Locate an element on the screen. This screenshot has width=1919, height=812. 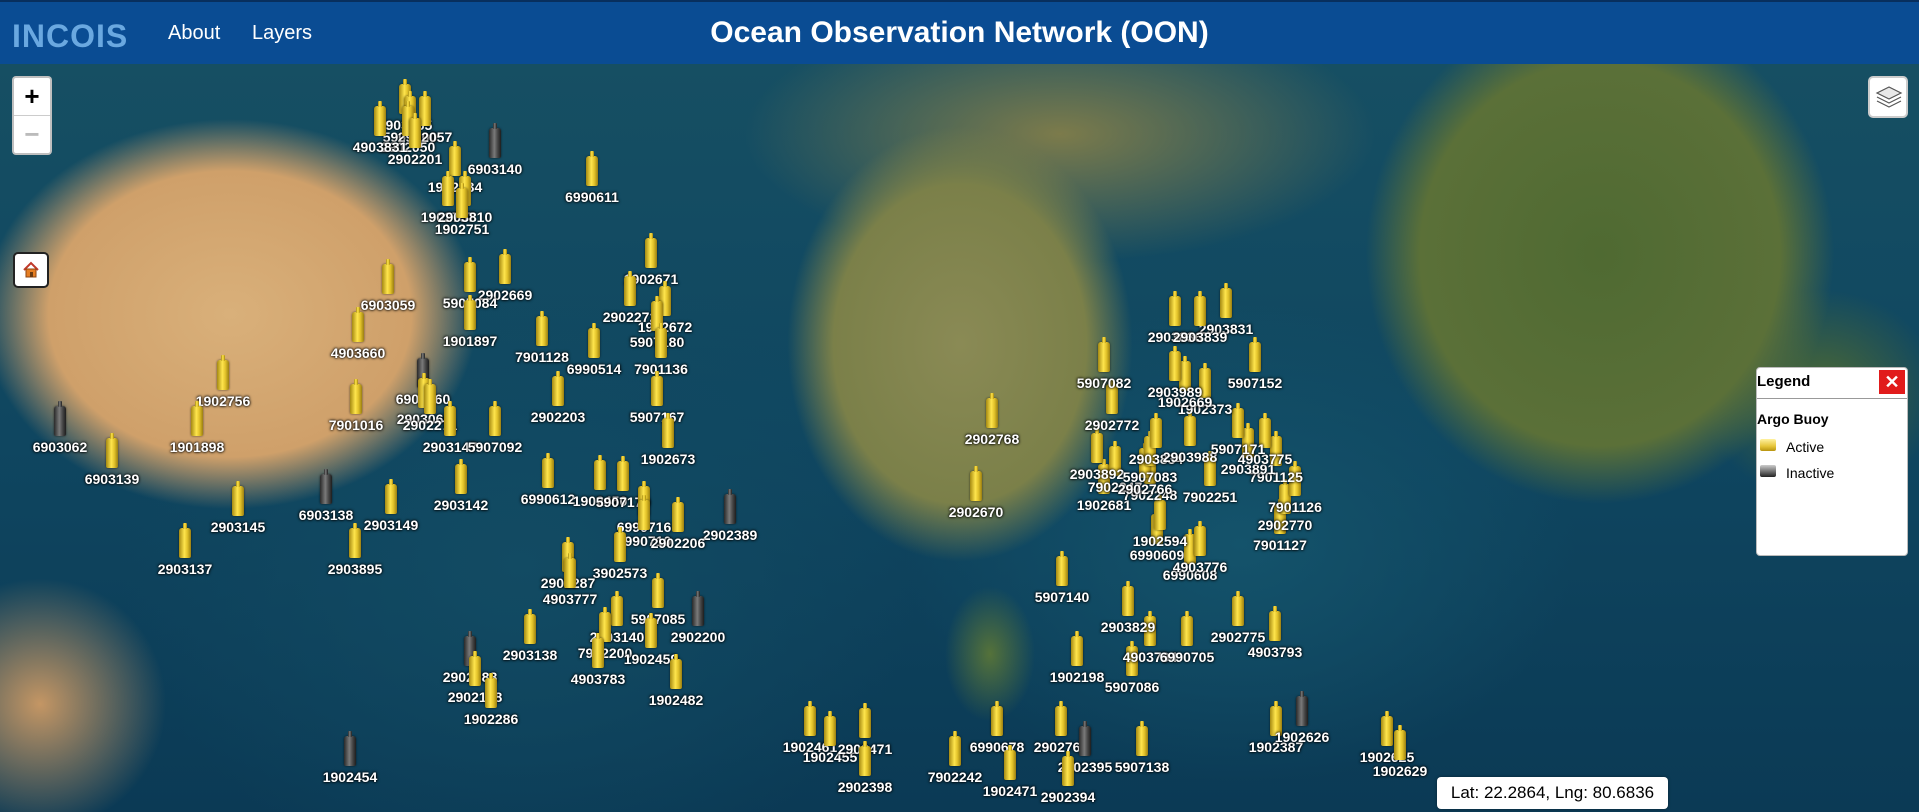
argo-buoy-marker: 1902629 is located at coordinates (1400, 757).